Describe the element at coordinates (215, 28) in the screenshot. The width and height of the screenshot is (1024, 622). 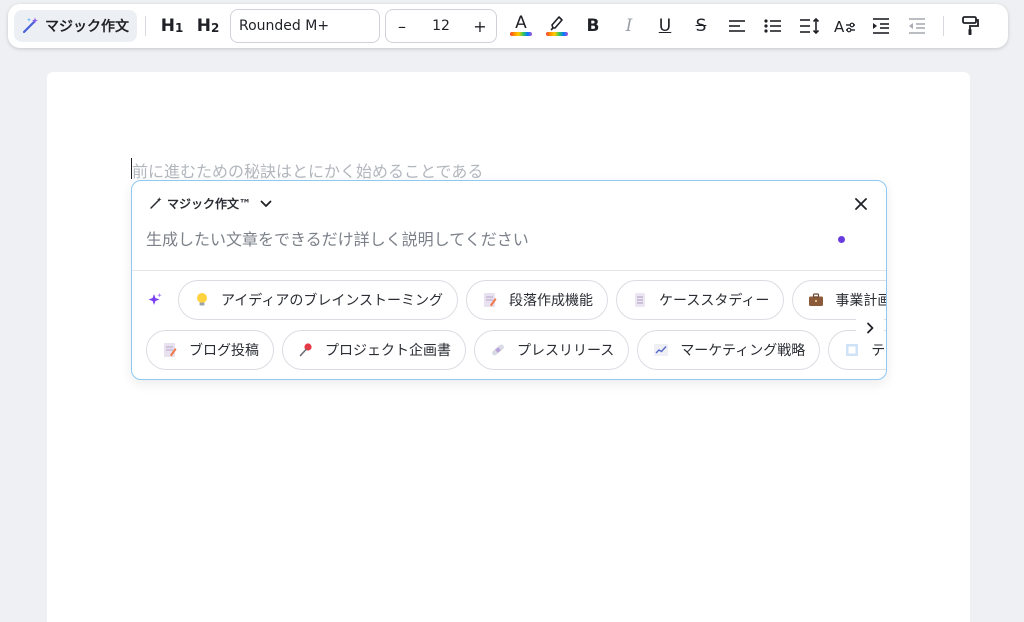
I see `heading-2-sub: 2` at that location.